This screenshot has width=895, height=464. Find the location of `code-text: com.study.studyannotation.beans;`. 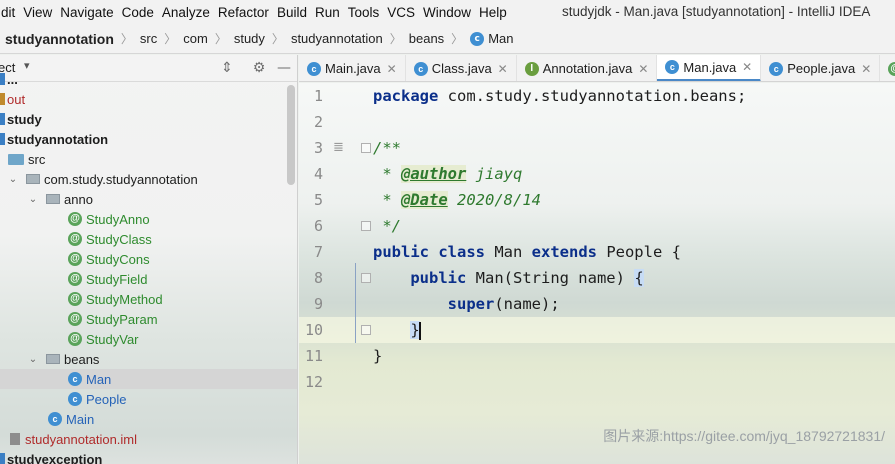

code-text: com.study.studyannotation.beans; is located at coordinates (592, 96).